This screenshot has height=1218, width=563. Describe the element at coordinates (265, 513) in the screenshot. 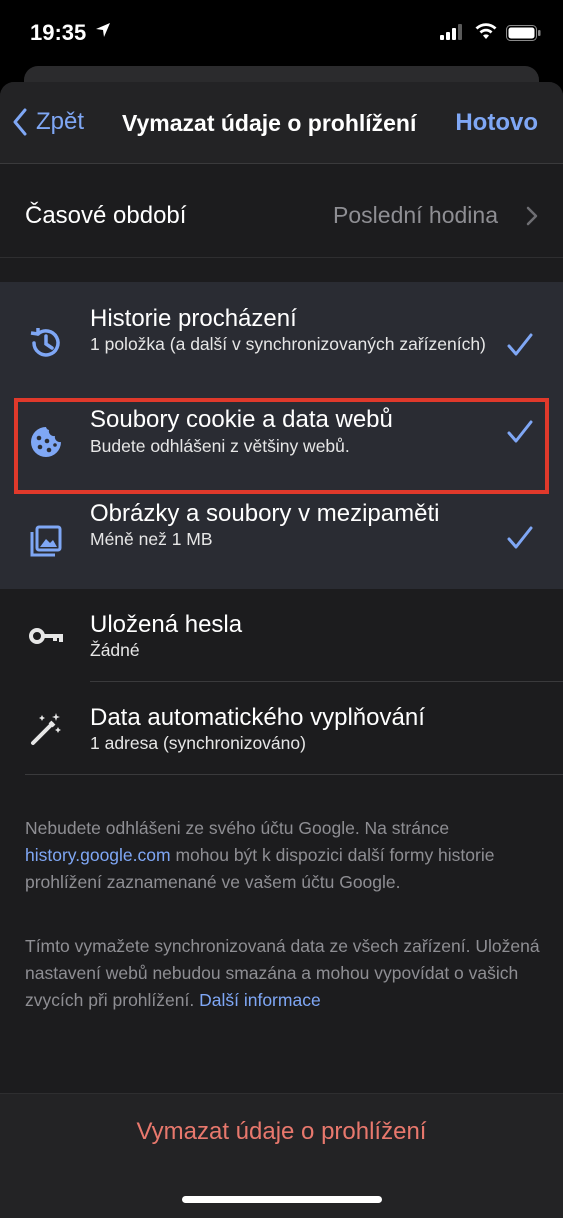

I see `item-title: Obrázky a soubory v mezipaměti` at that location.